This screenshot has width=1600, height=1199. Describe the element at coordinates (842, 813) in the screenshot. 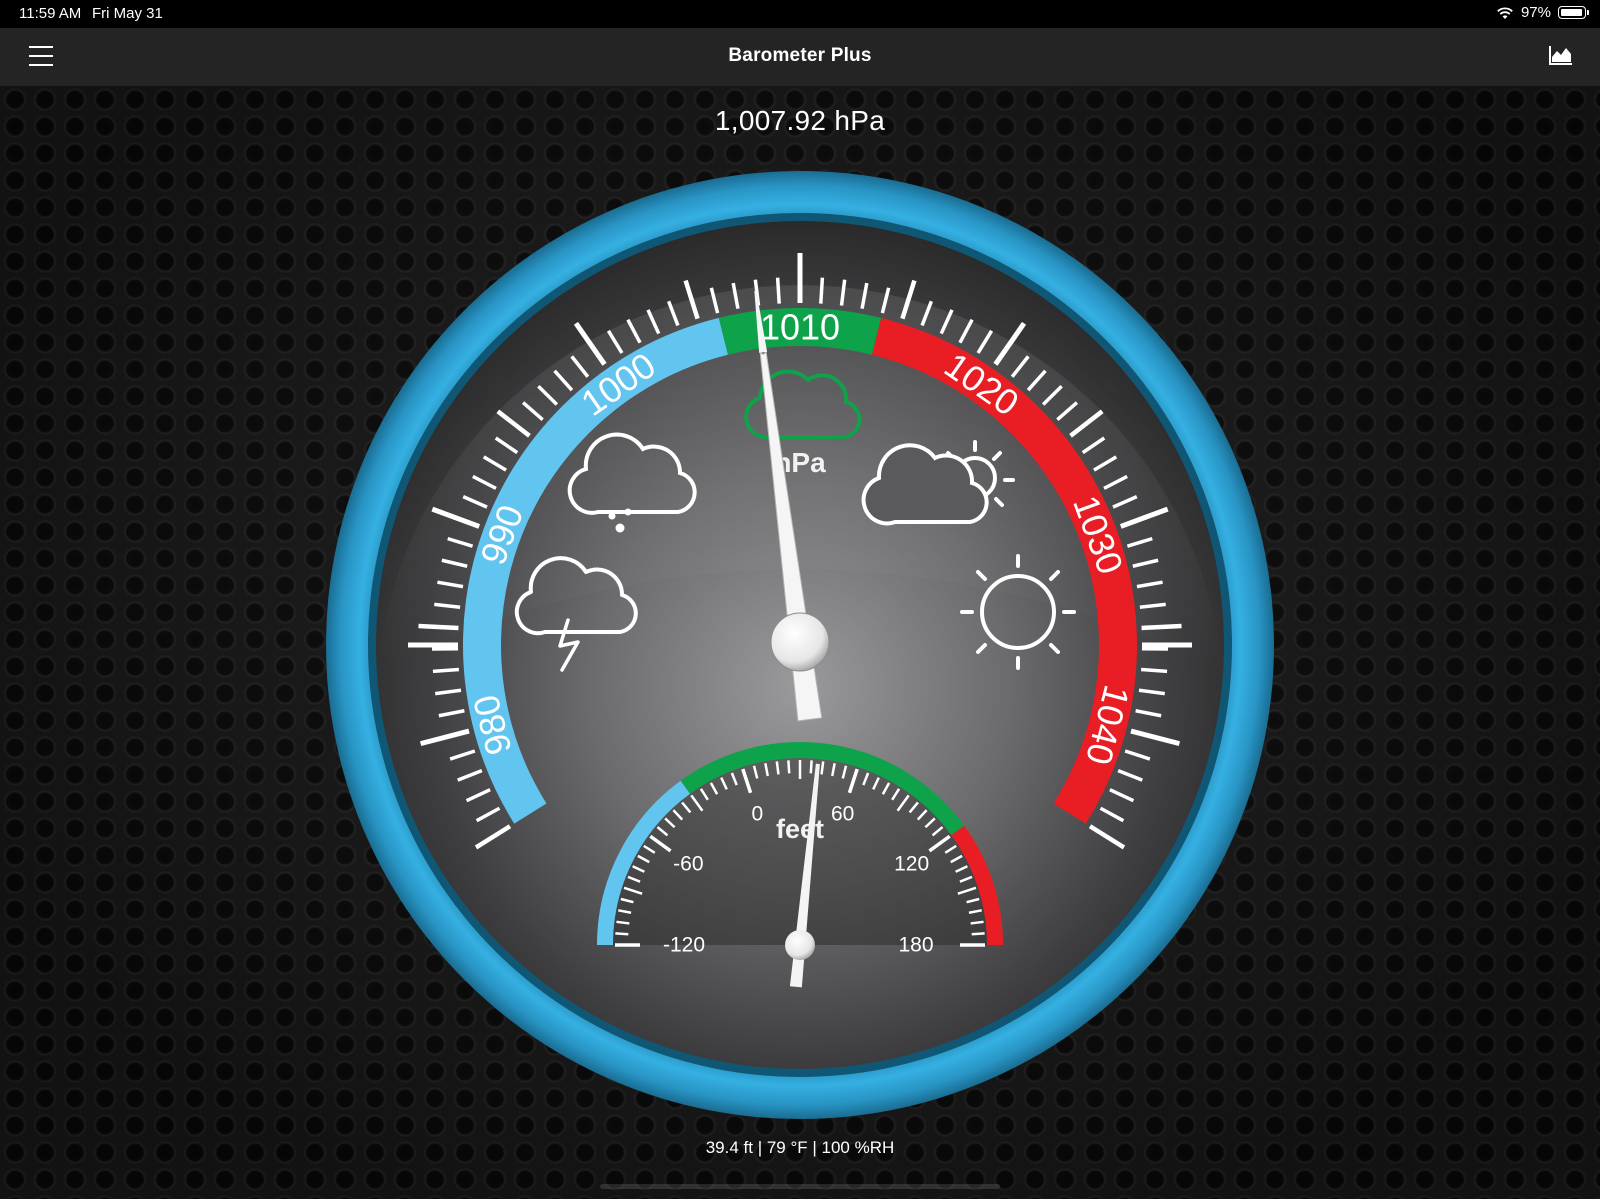

I see `altimeter-label-60: 60` at that location.